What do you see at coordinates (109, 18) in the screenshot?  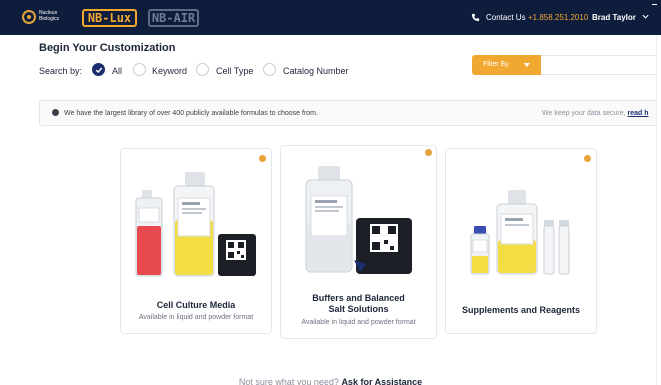 I see `nb-lux-badge: NB-Lux` at bounding box center [109, 18].